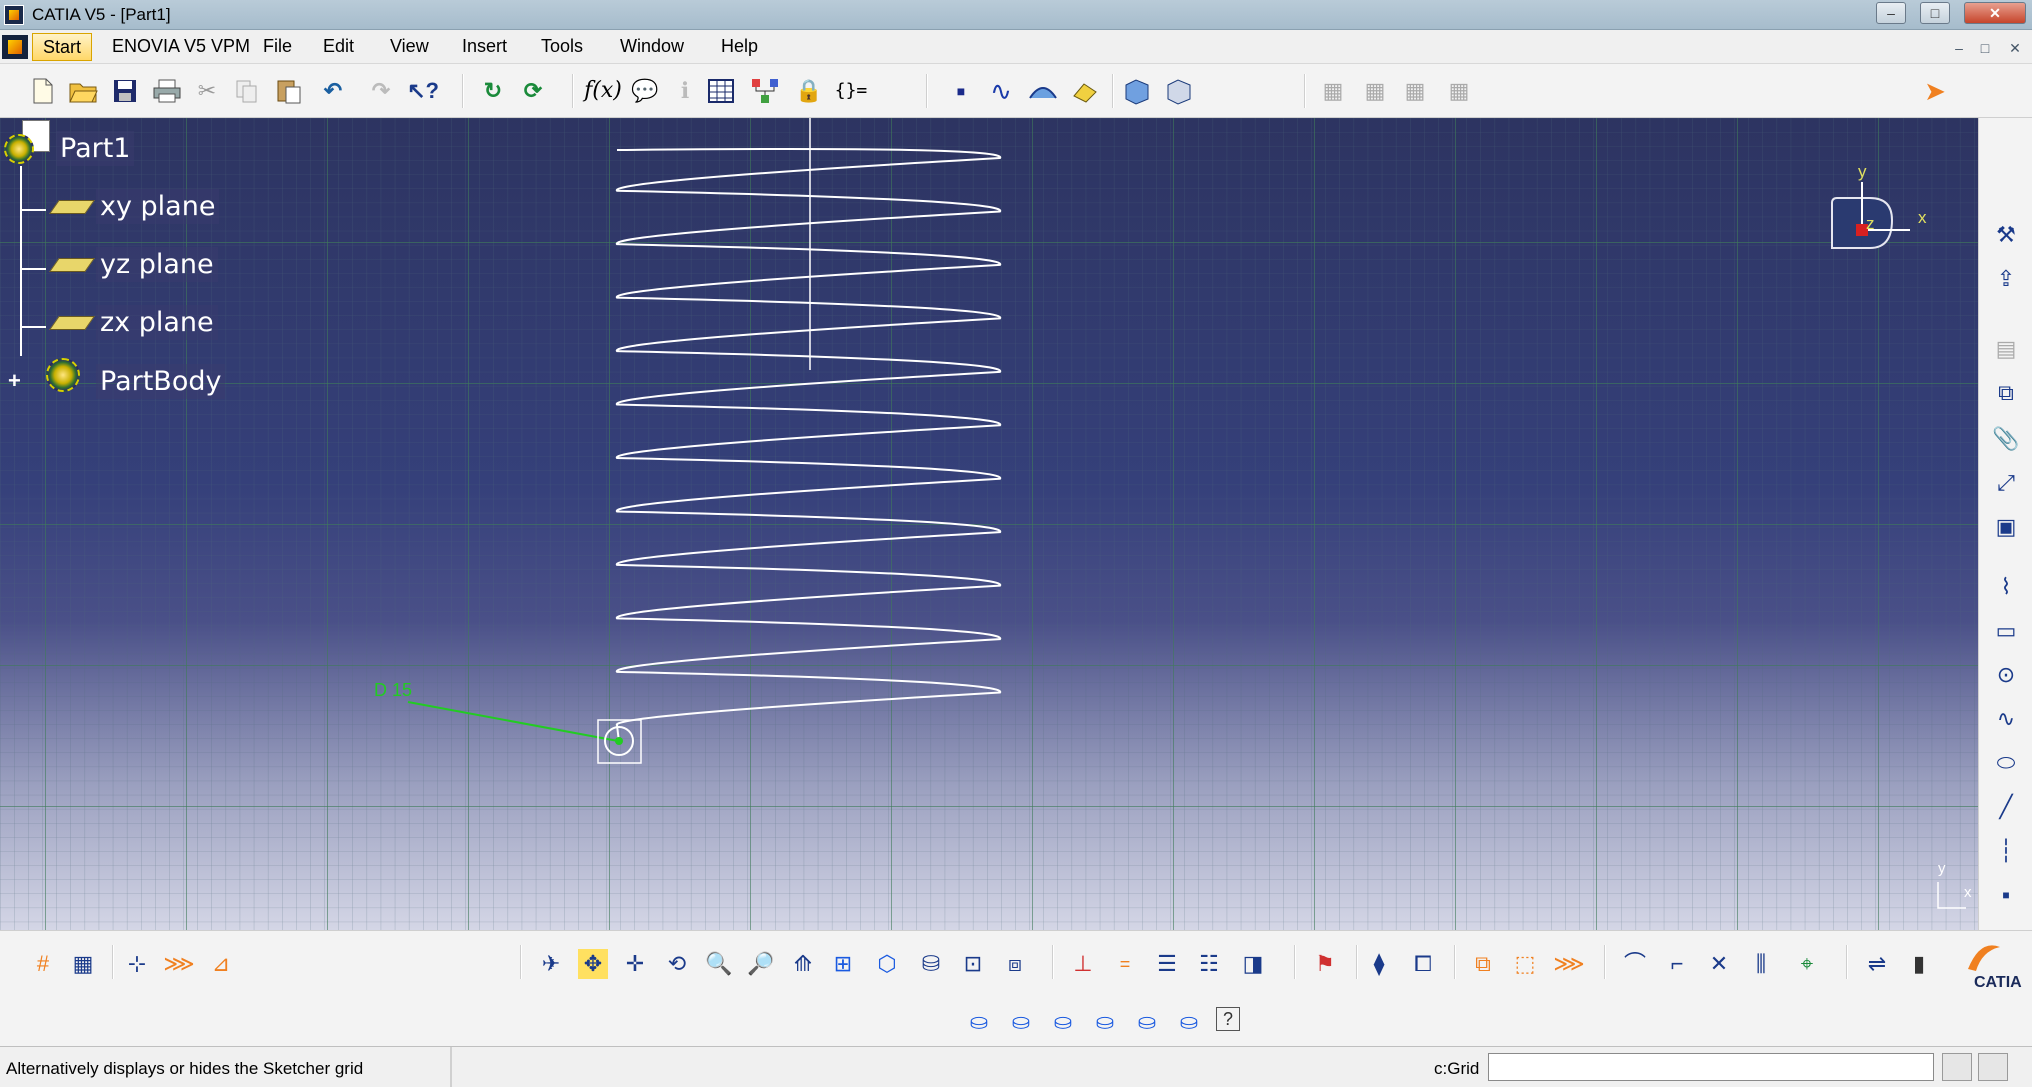 The width and height of the screenshot is (2032, 1087). I want to click on mirror-icon: ⫼, so click(1761, 964).